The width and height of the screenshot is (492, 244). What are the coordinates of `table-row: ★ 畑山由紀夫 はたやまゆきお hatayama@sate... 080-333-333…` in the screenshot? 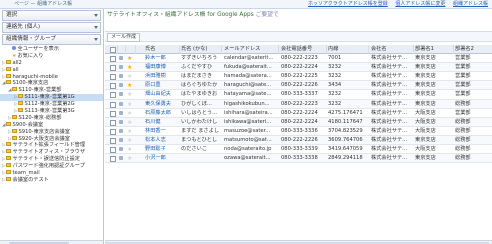 It's located at (298, 95).